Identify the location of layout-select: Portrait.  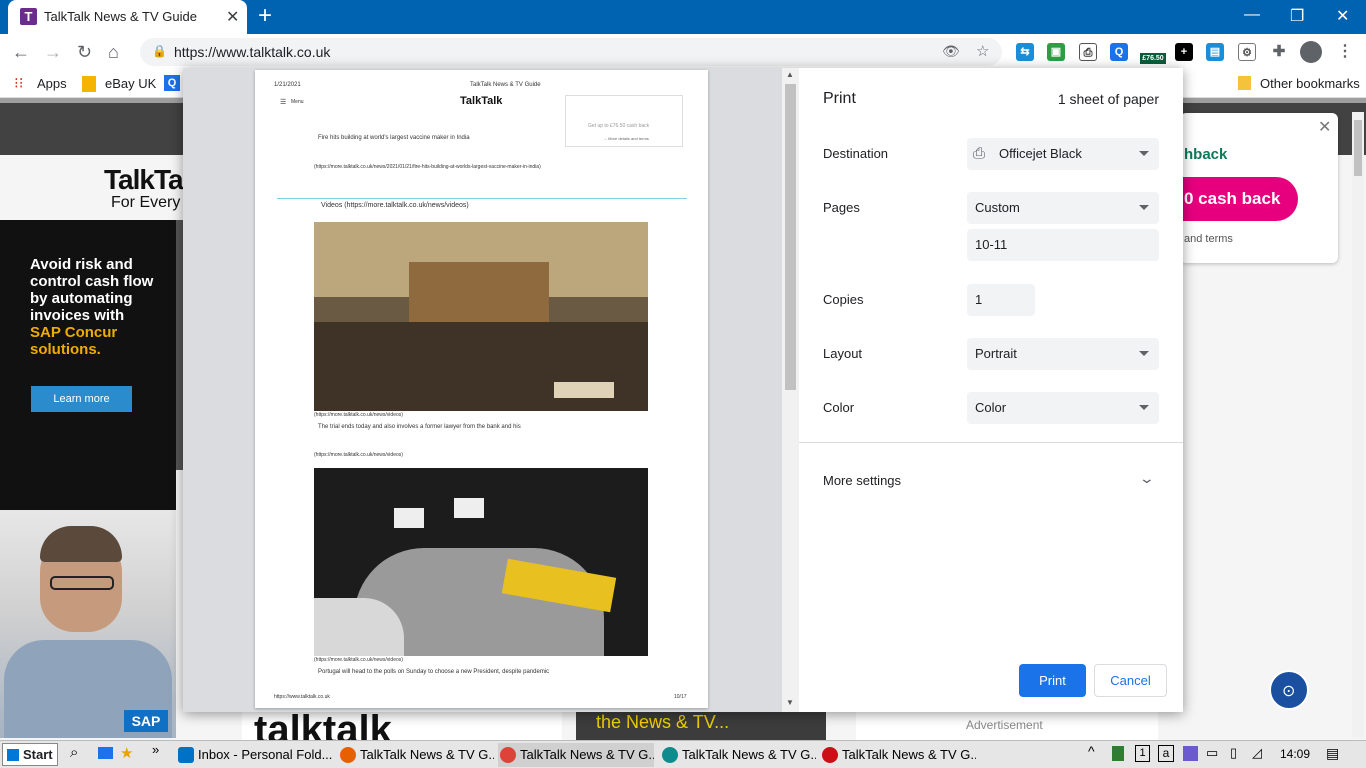
(1063, 354).